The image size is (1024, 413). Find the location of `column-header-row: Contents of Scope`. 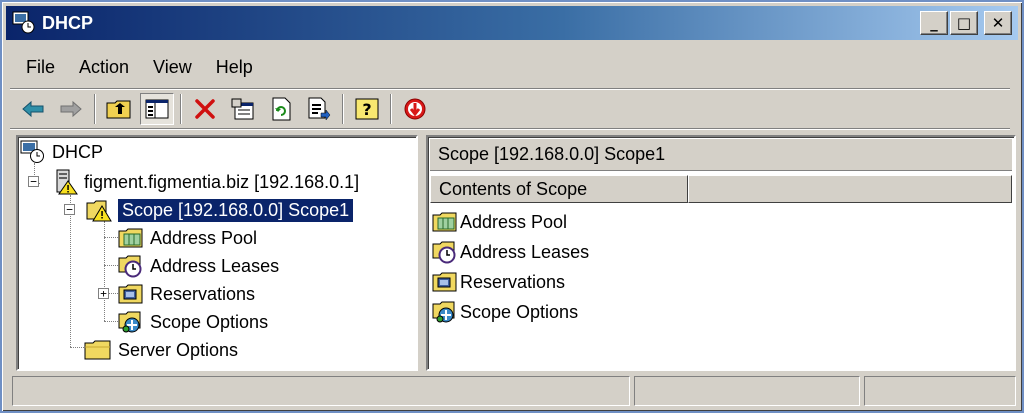

column-header-row: Contents of Scope is located at coordinates (721, 189).